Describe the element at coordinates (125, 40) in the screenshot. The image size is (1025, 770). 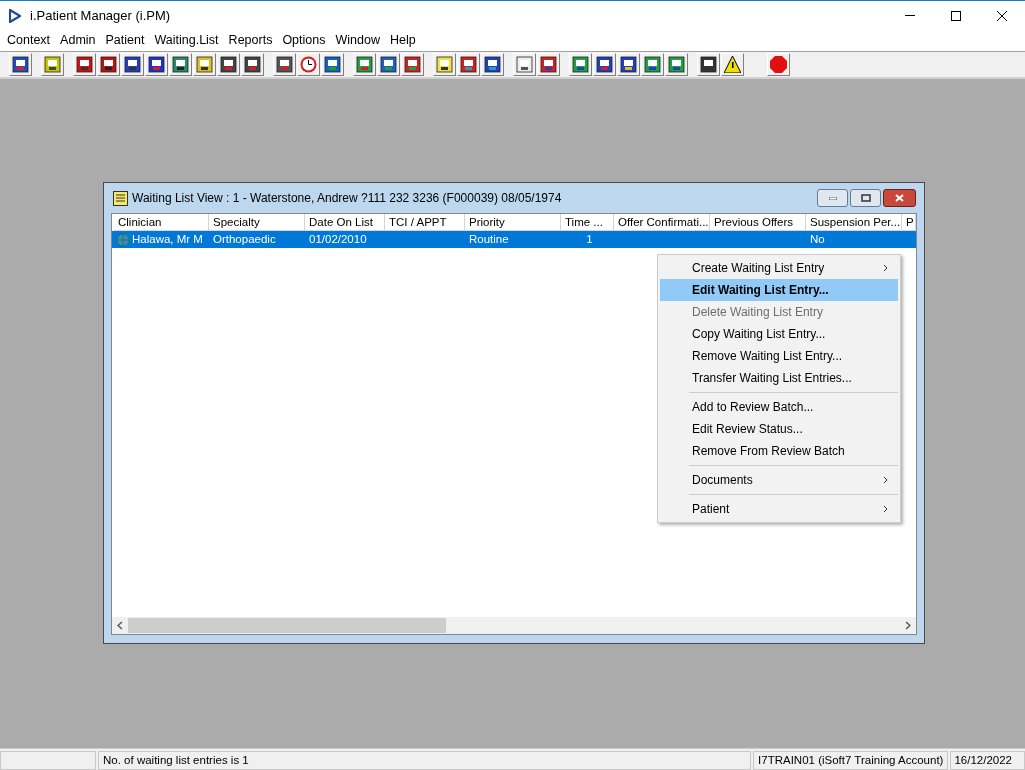
I see `menu-item: Patient` at that location.